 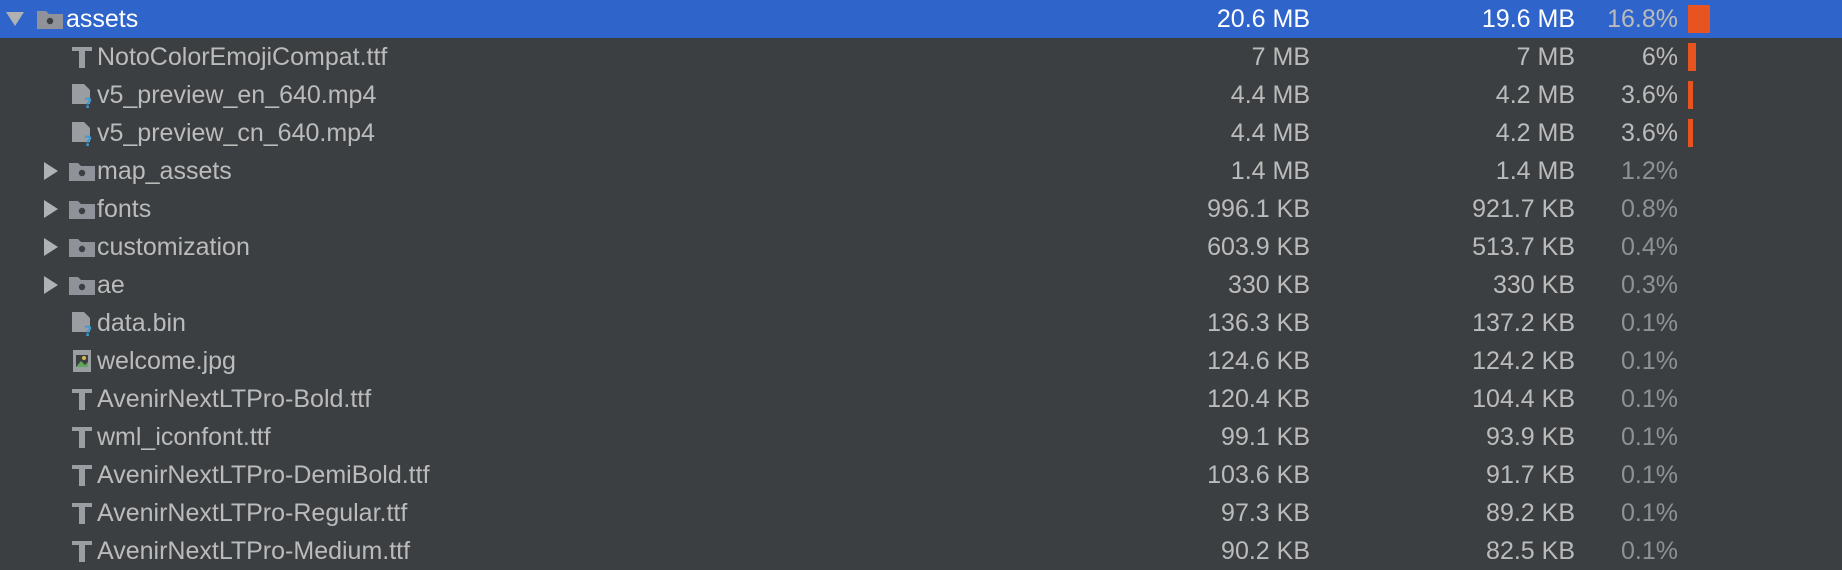 What do you see at coordinates (1280, 57) in the screenshot?
I see `raw-size: 7 MB` at bounding box center [1280, 57].